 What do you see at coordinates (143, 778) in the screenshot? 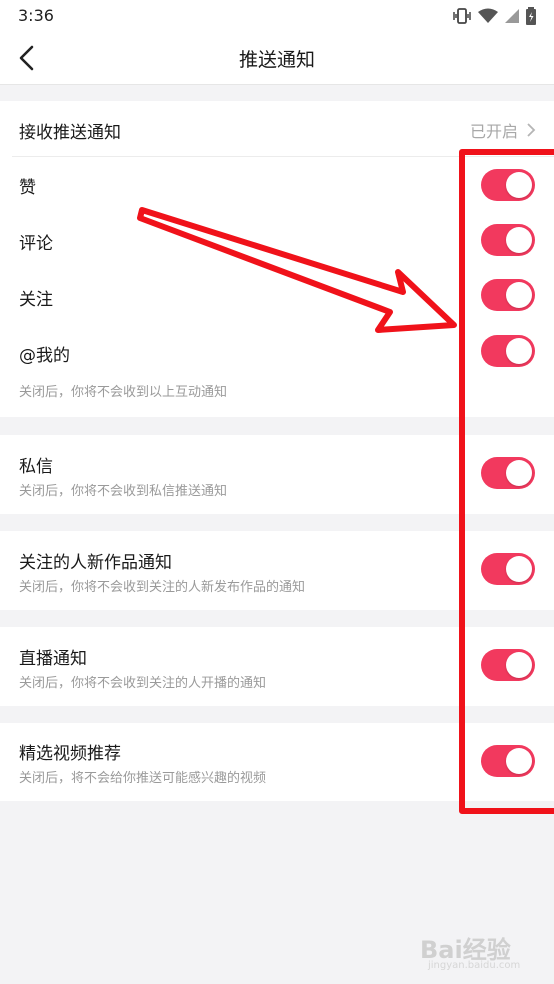
I see `featured-sub: 关闭后，将不会给你推送可能感兴趣的视频` at bounding box center [143, 778].